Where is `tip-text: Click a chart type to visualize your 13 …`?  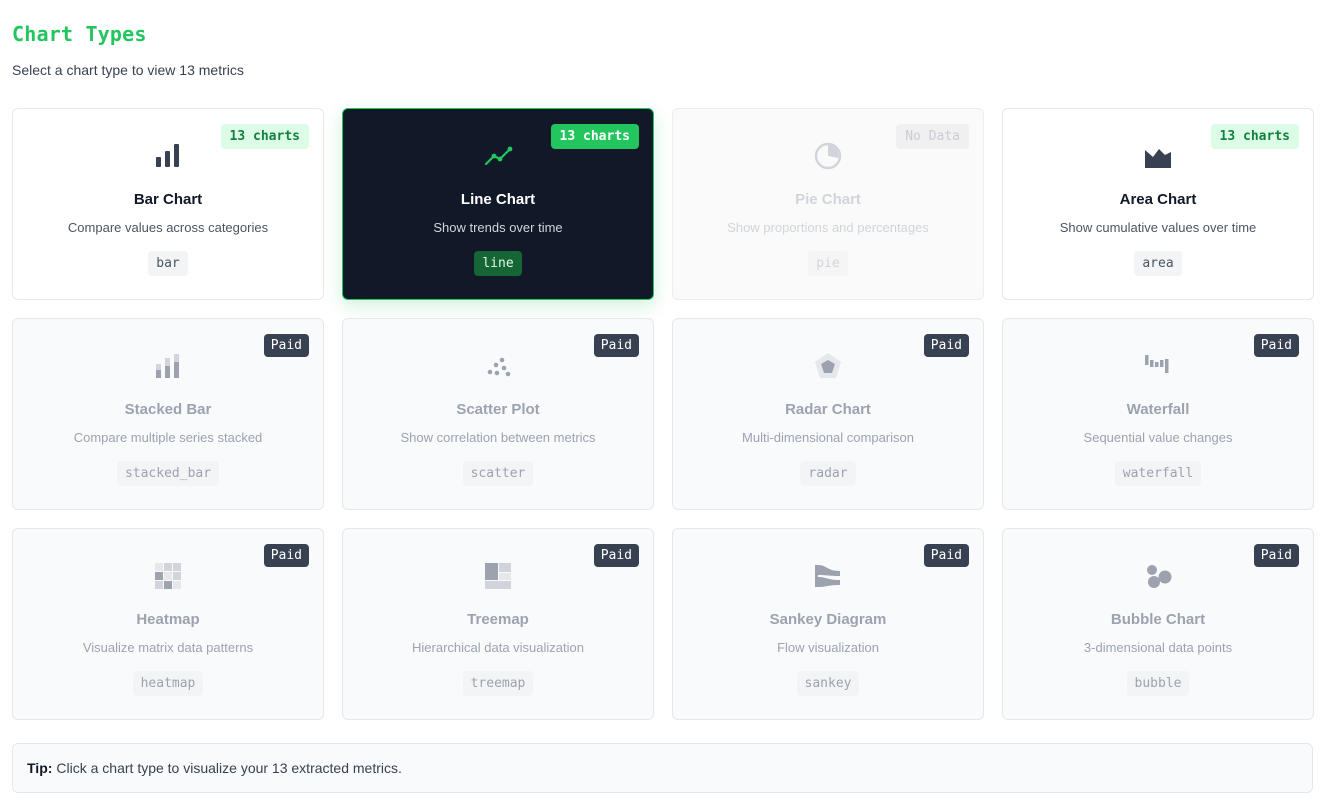 tip-text: Click a chart type to visualize your 13 … is located at coordinates (229, 768).